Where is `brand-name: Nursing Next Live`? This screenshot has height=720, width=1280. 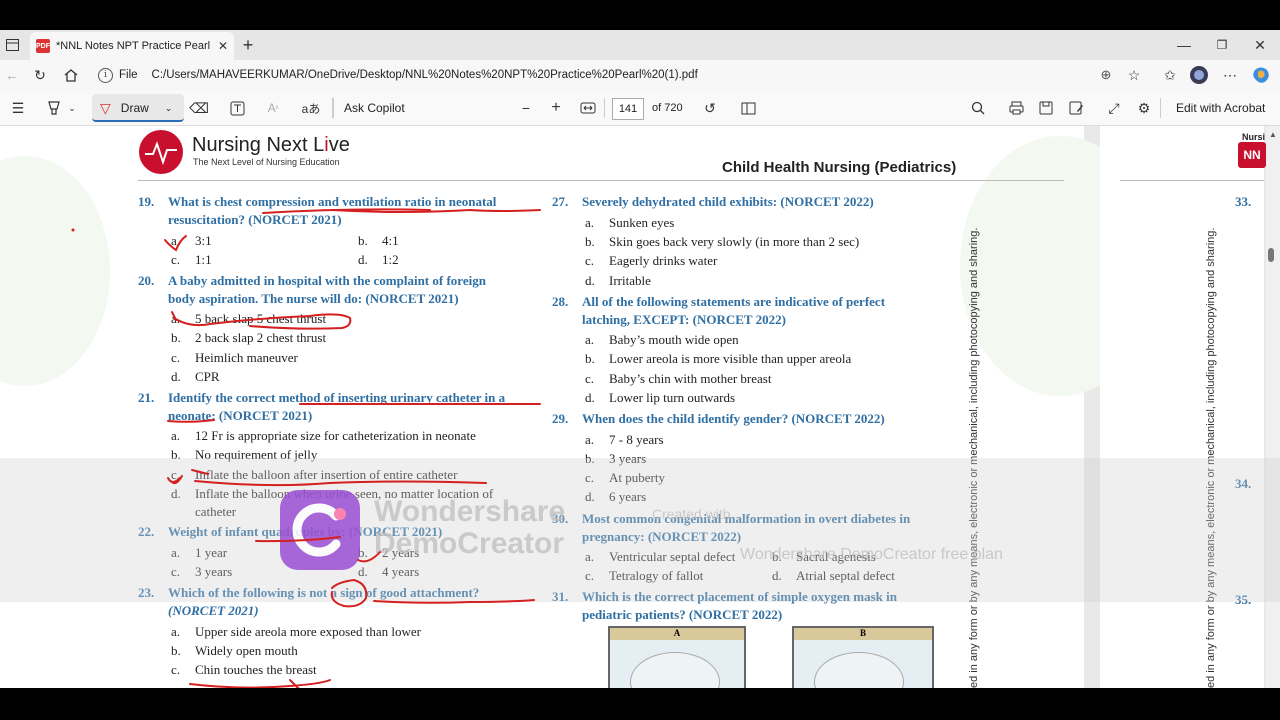 brand-name: Nursing Next Live is located at coordinates (271, 145).